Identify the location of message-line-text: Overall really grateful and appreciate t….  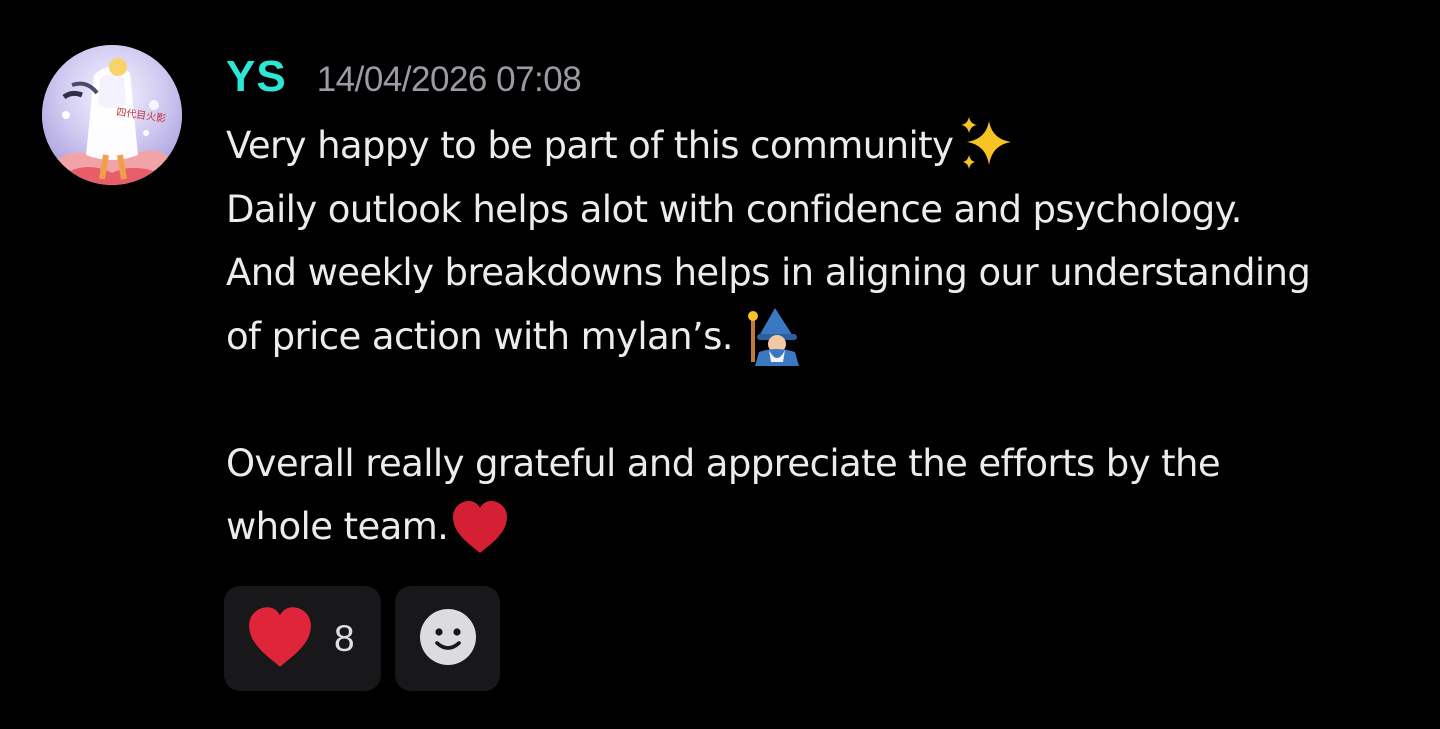
(723, 463).